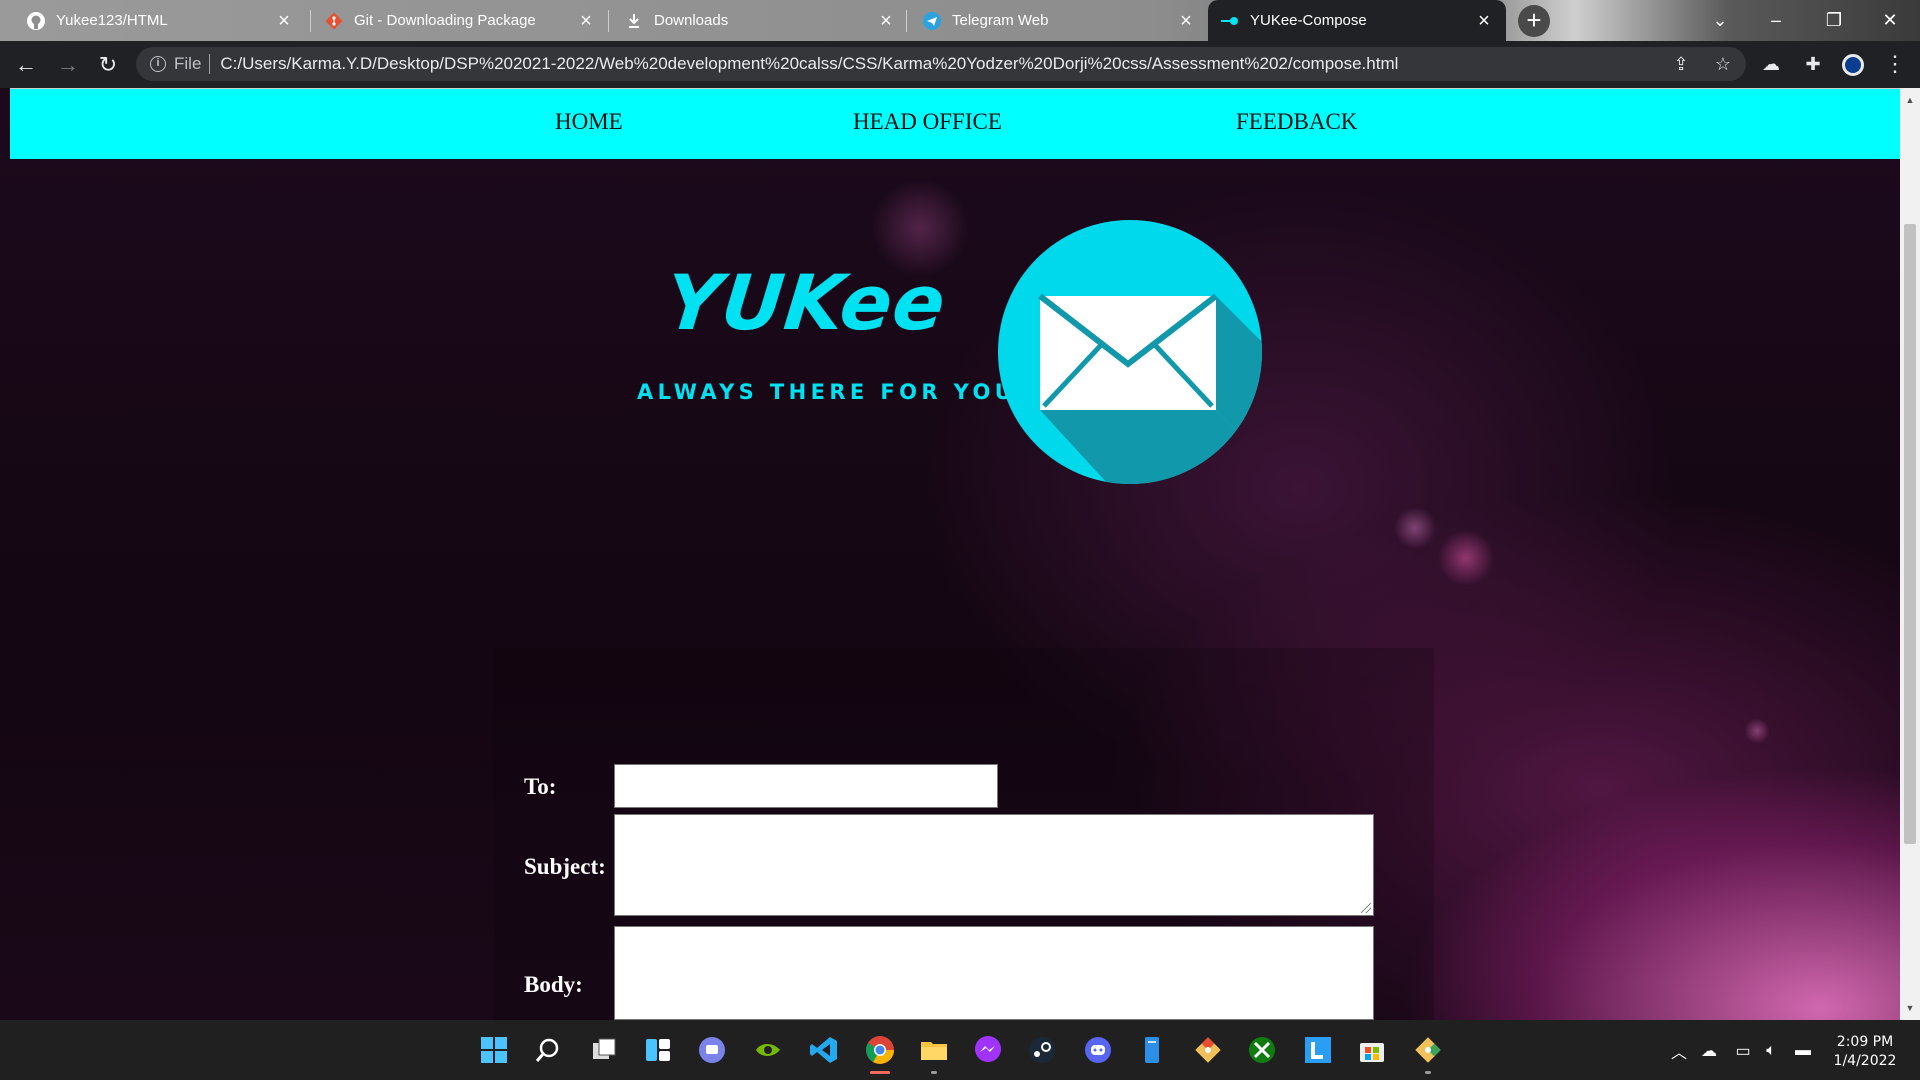  What do you see at coordinates (1910, 1008) in the screenshot?
I see `scroll-down-icon: ▼` at bounding box center [1910, 1008].